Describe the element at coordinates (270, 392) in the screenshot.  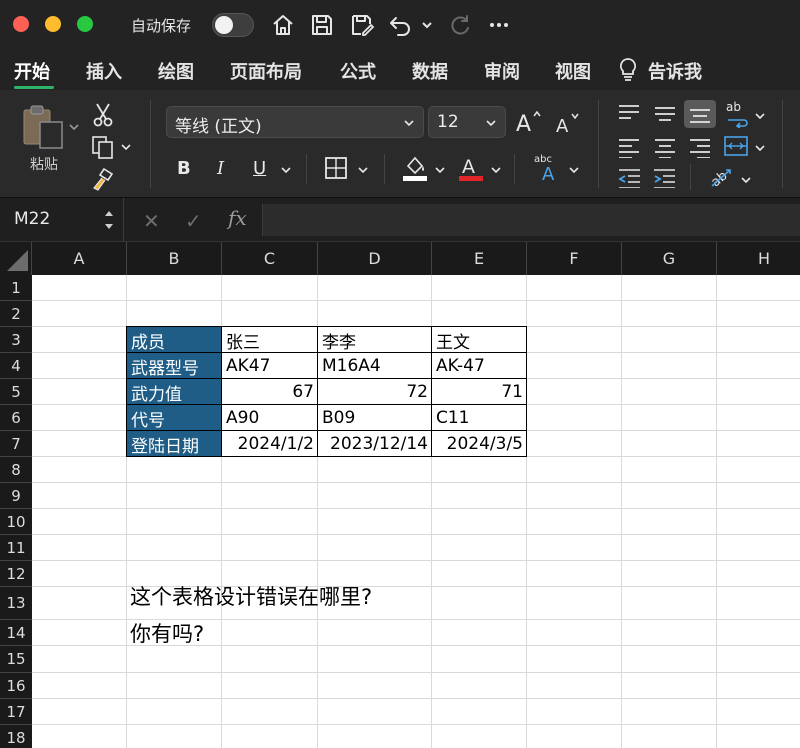
I see `table-cell: 67` at that location.